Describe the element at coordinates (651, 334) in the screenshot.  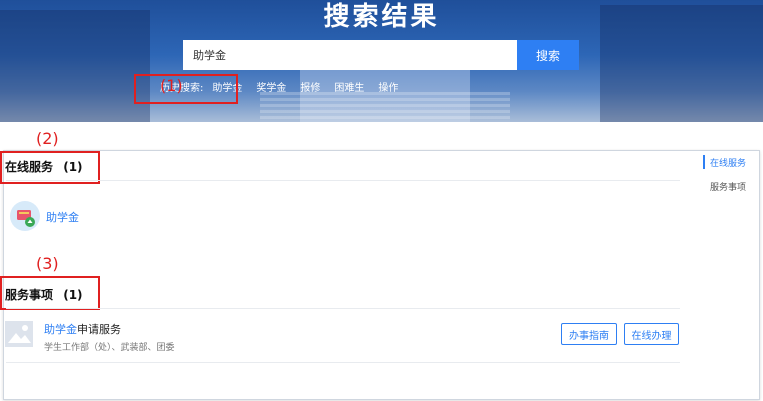
I see `online-handle-button: 在线办理` at that location.